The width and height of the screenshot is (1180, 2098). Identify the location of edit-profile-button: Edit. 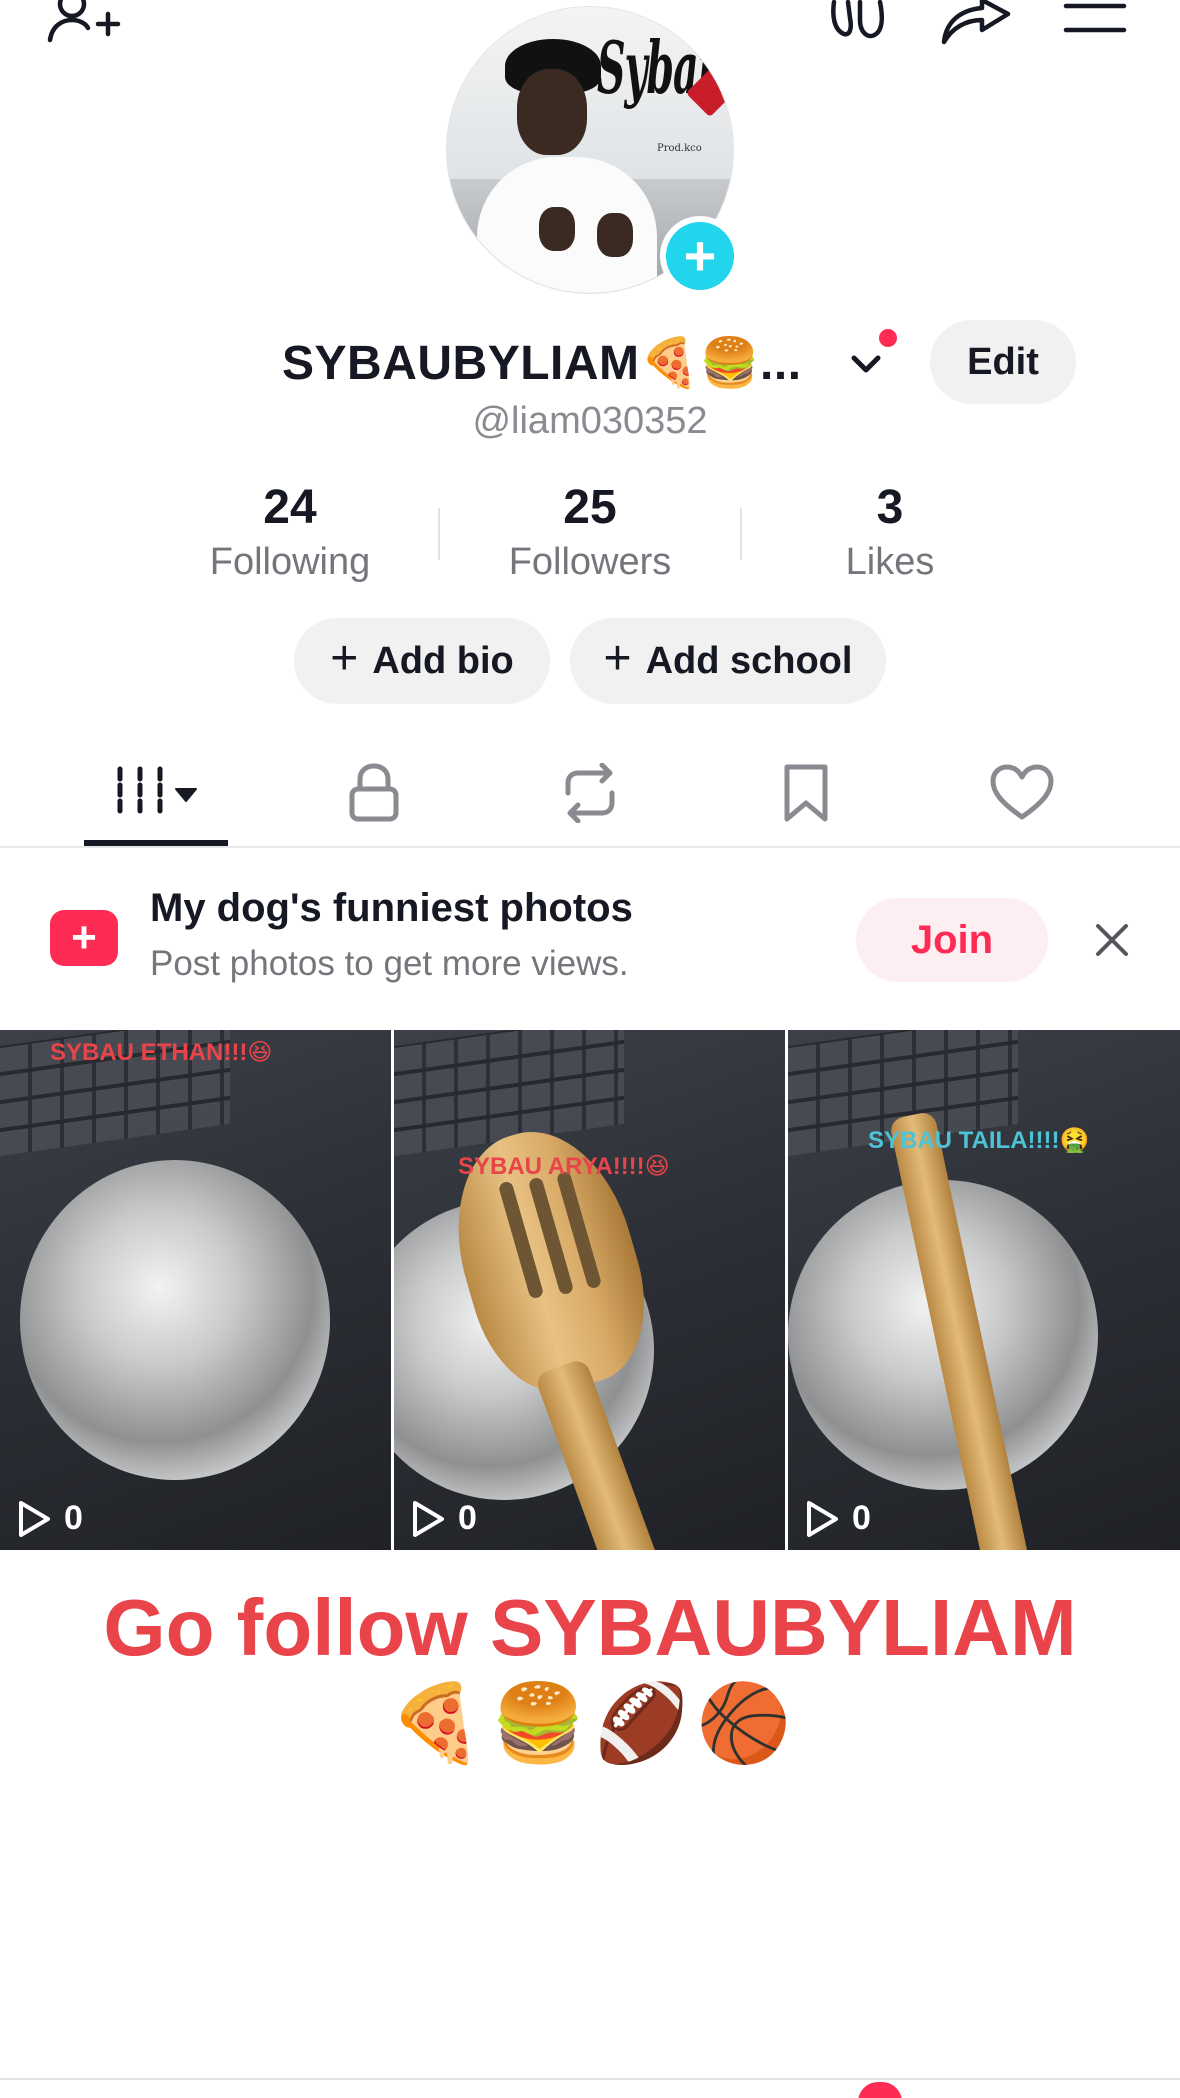
(1003, 362).